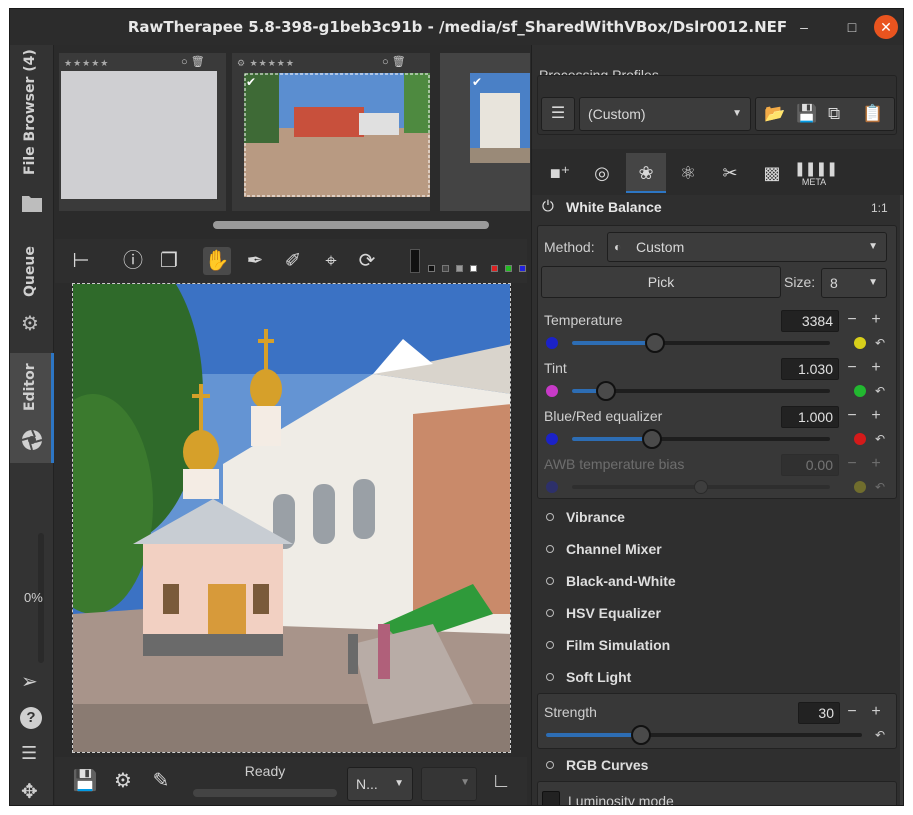 This screenshot has width=913, height=815. What do you see at coordinates (602, 173) in the screenshot?
I see `detail-tab-icon: ◎` at bounding box center [602, 173].